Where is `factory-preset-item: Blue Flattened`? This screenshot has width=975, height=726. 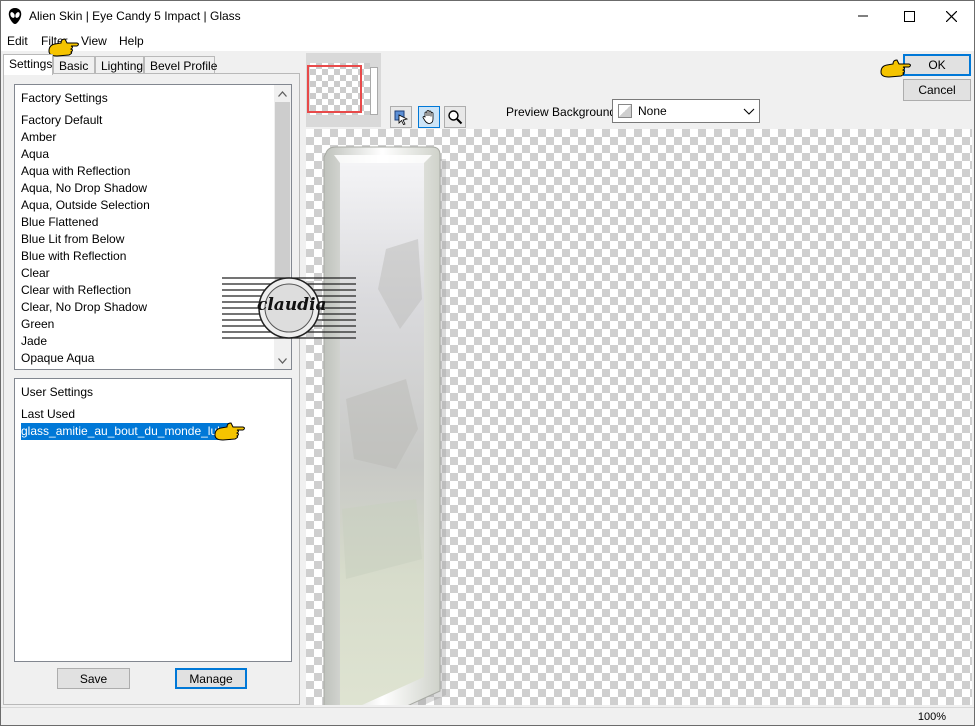 factory-preset-item: Blue Flattened is located at coordinates (86, 222).